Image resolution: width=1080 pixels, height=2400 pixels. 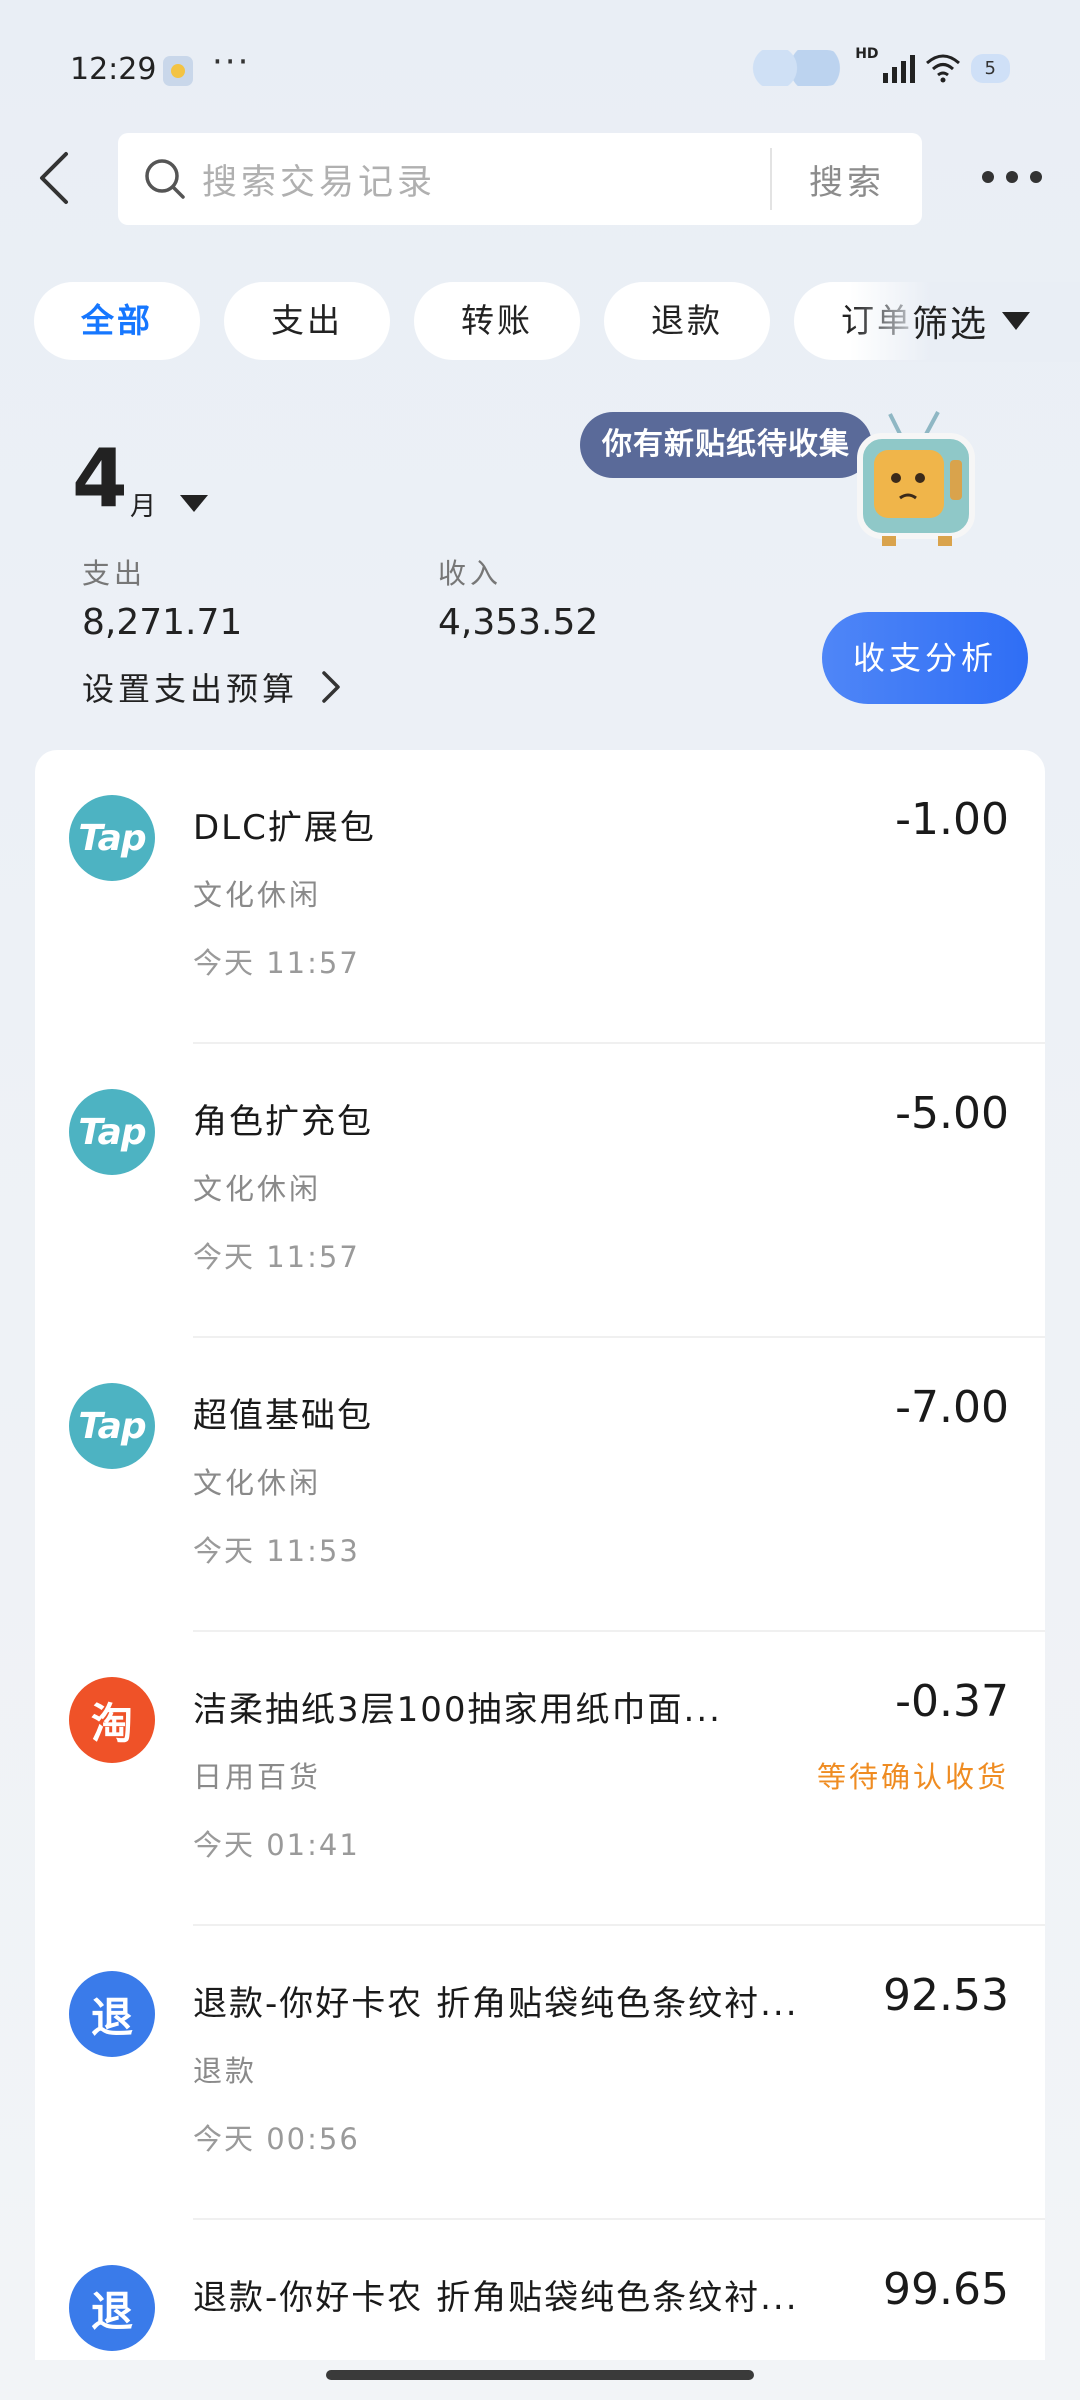 What do you see at coordinates (518, 622) in the screenshot?
I see `income-value: 4,353.52` at bounding box center [518, 622].